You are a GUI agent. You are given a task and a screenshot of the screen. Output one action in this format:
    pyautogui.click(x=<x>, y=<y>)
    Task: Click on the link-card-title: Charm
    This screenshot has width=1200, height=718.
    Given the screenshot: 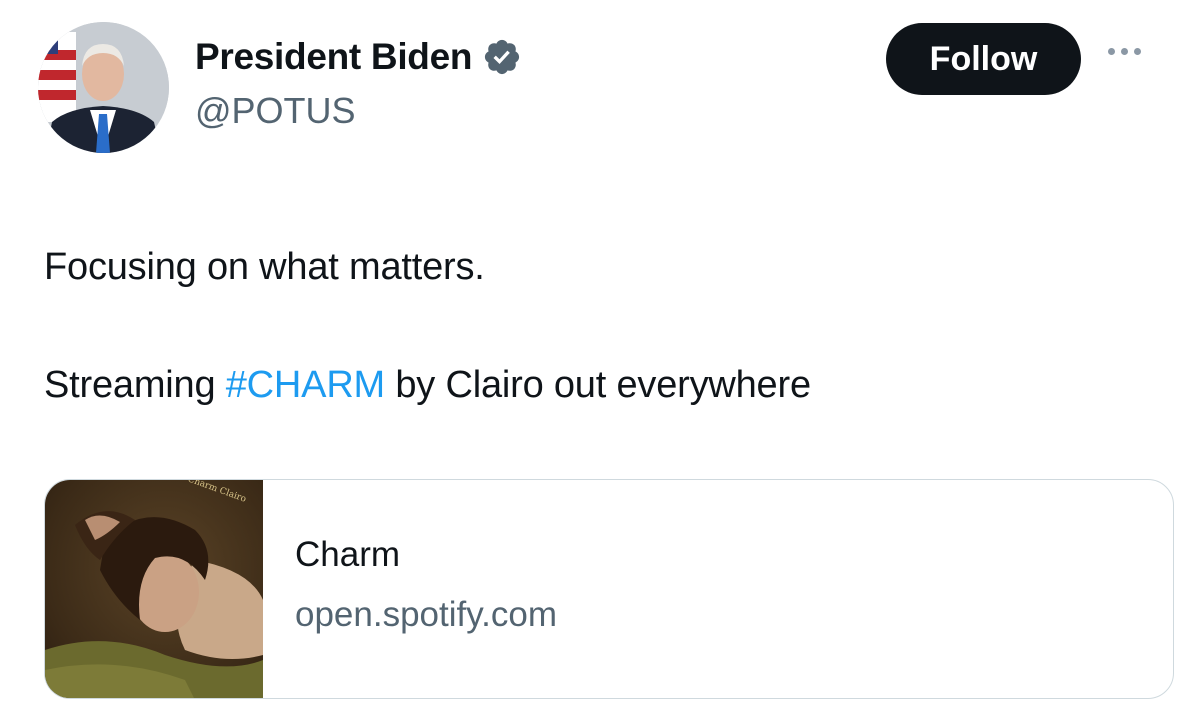 What is the action you would take?
    pyautogui.click(x=348, y=554)
    